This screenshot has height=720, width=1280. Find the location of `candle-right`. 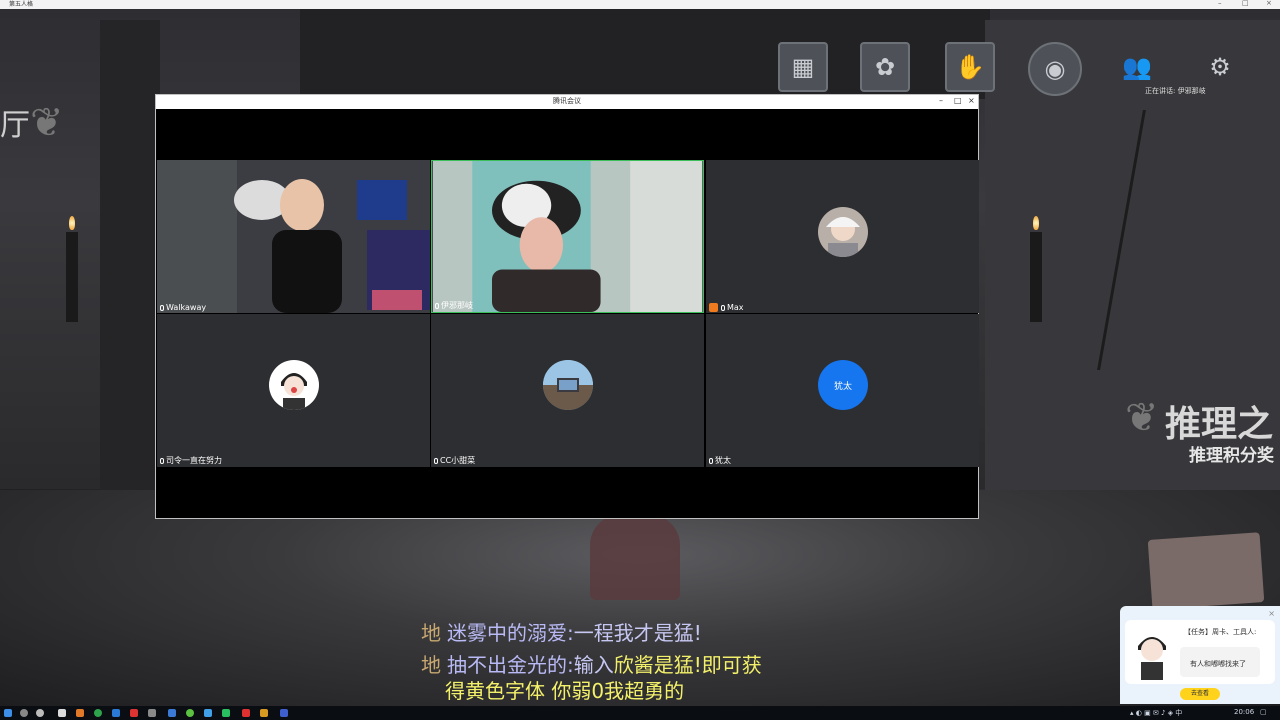

candle-right is located at coordinates (1036, 277).